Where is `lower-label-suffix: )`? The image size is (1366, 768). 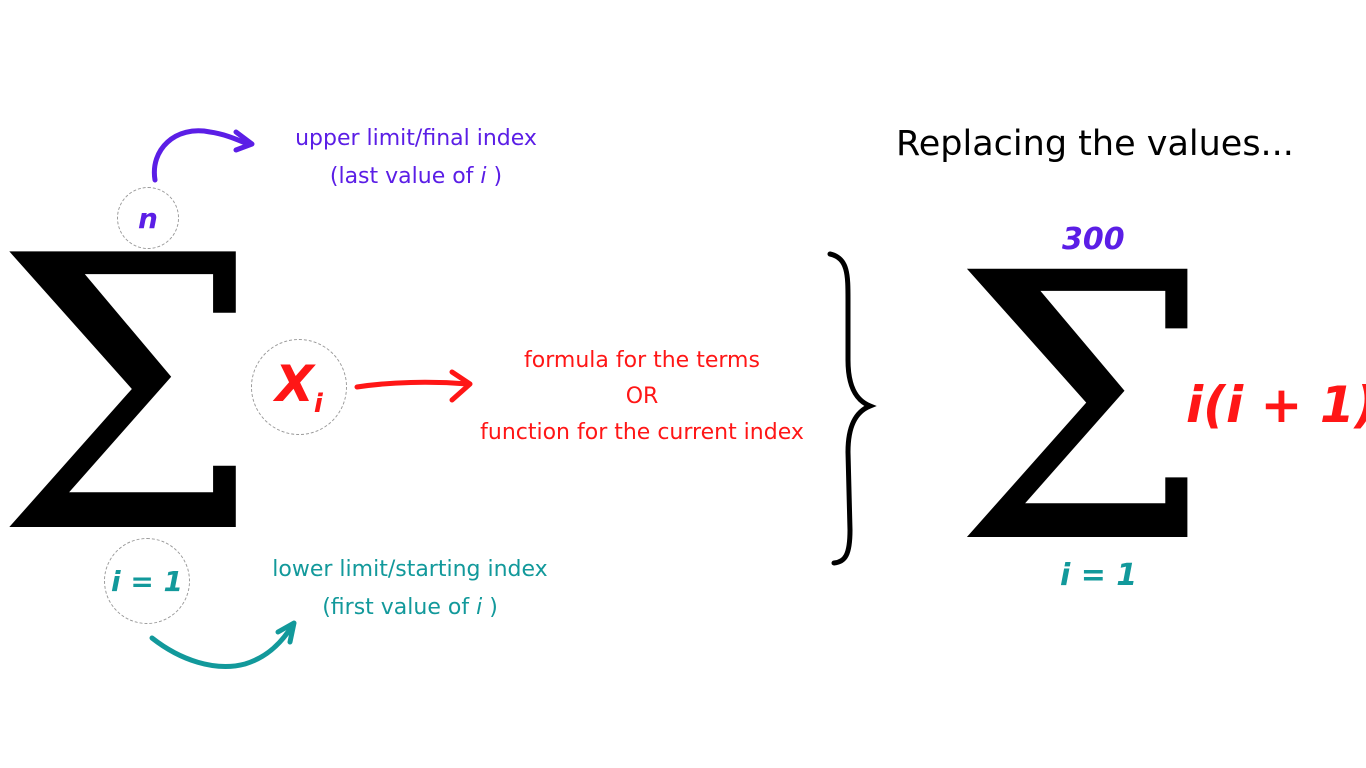 lower-label-suffix: ) is located at coordinates (490, 607).